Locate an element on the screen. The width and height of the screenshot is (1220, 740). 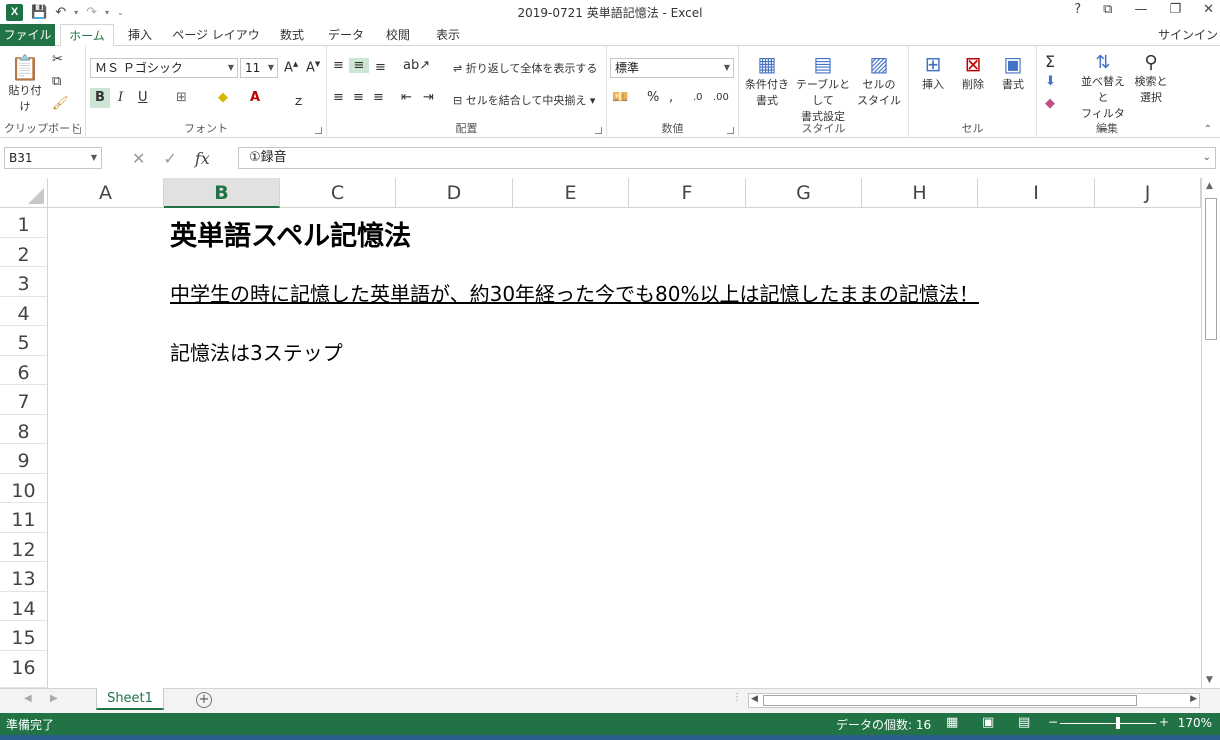
cell-b1: 英単語スペル記憶法 is located at coordinates (290, 233).